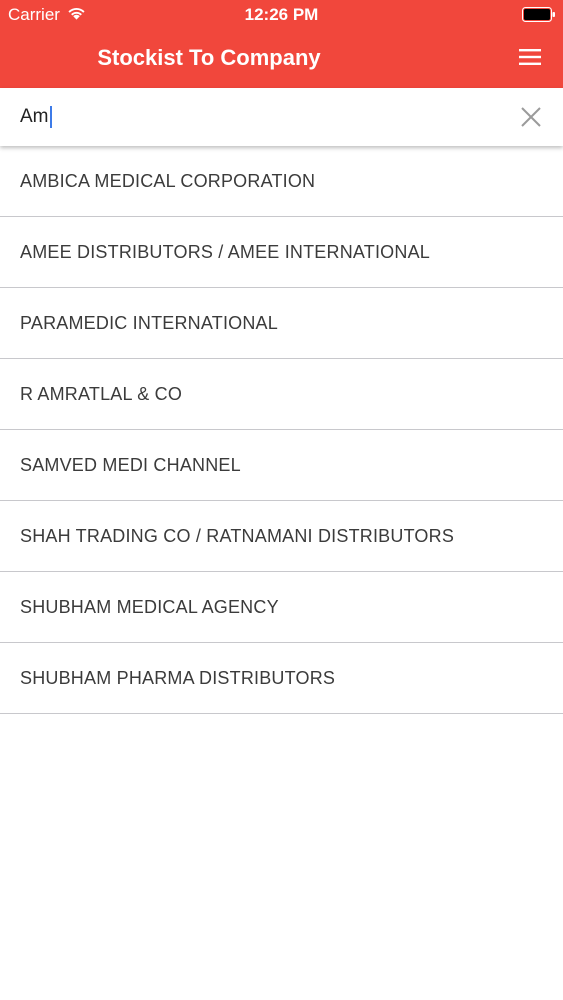 Image resolution: width=563 pixels, height=1000 pixels. Describe the element at coordinates (281, 465) in the screenshot. I see `list-item: SAMVED MEDI CHANNEL` at that location.